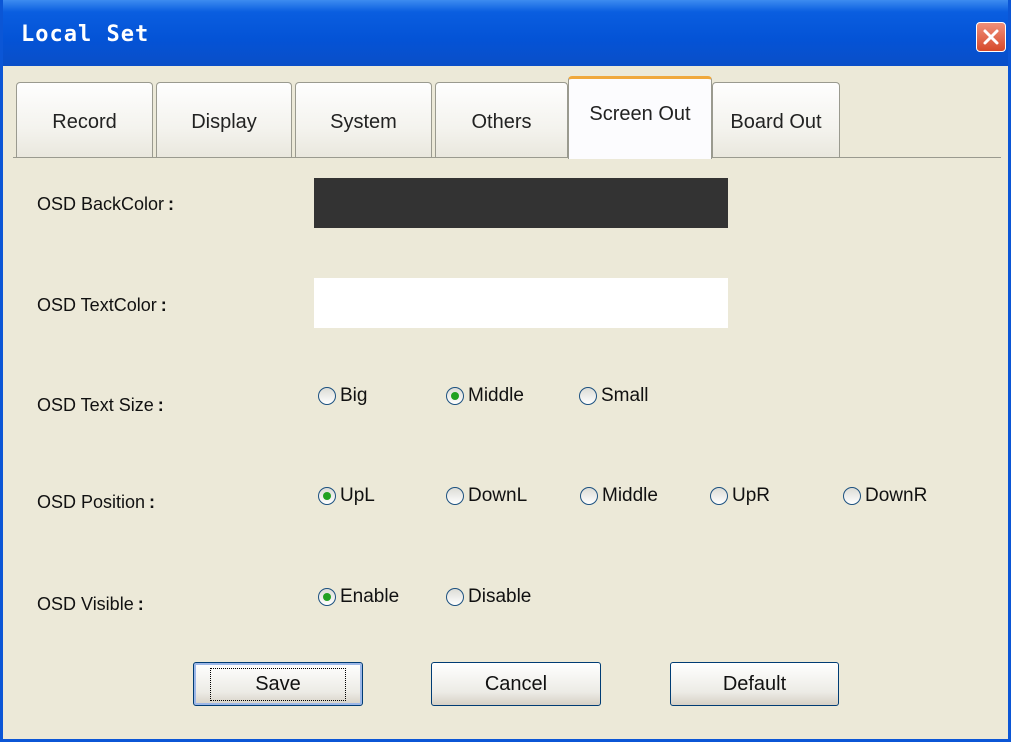  What do you see at coordinates (346, 496) in the screenshot?
I see `position-upl-radio: UpL` at bounding box center [346, 496].